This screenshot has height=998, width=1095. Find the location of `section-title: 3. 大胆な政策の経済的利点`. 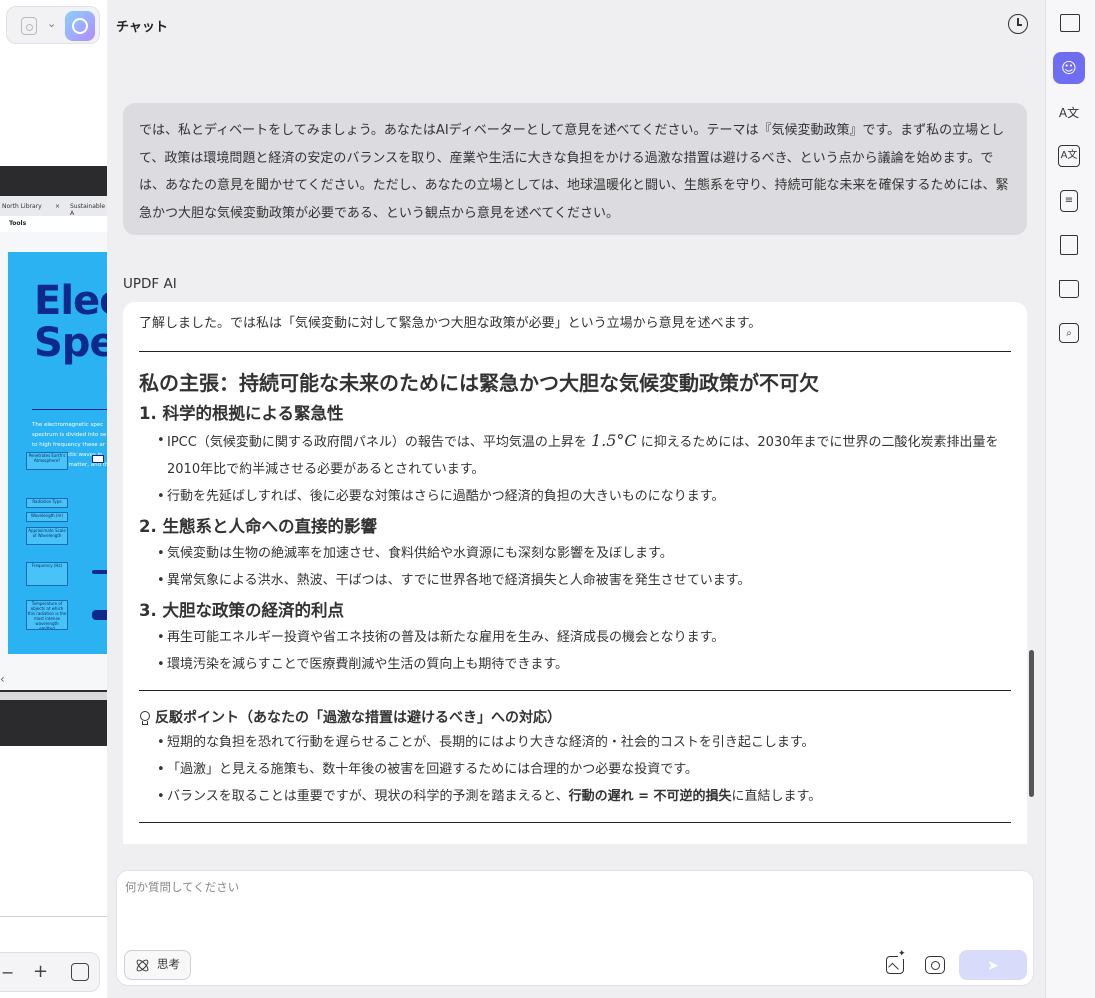

section-title: 3. 大胆な政策の経済的利点 is located at coordinates (241, 610).